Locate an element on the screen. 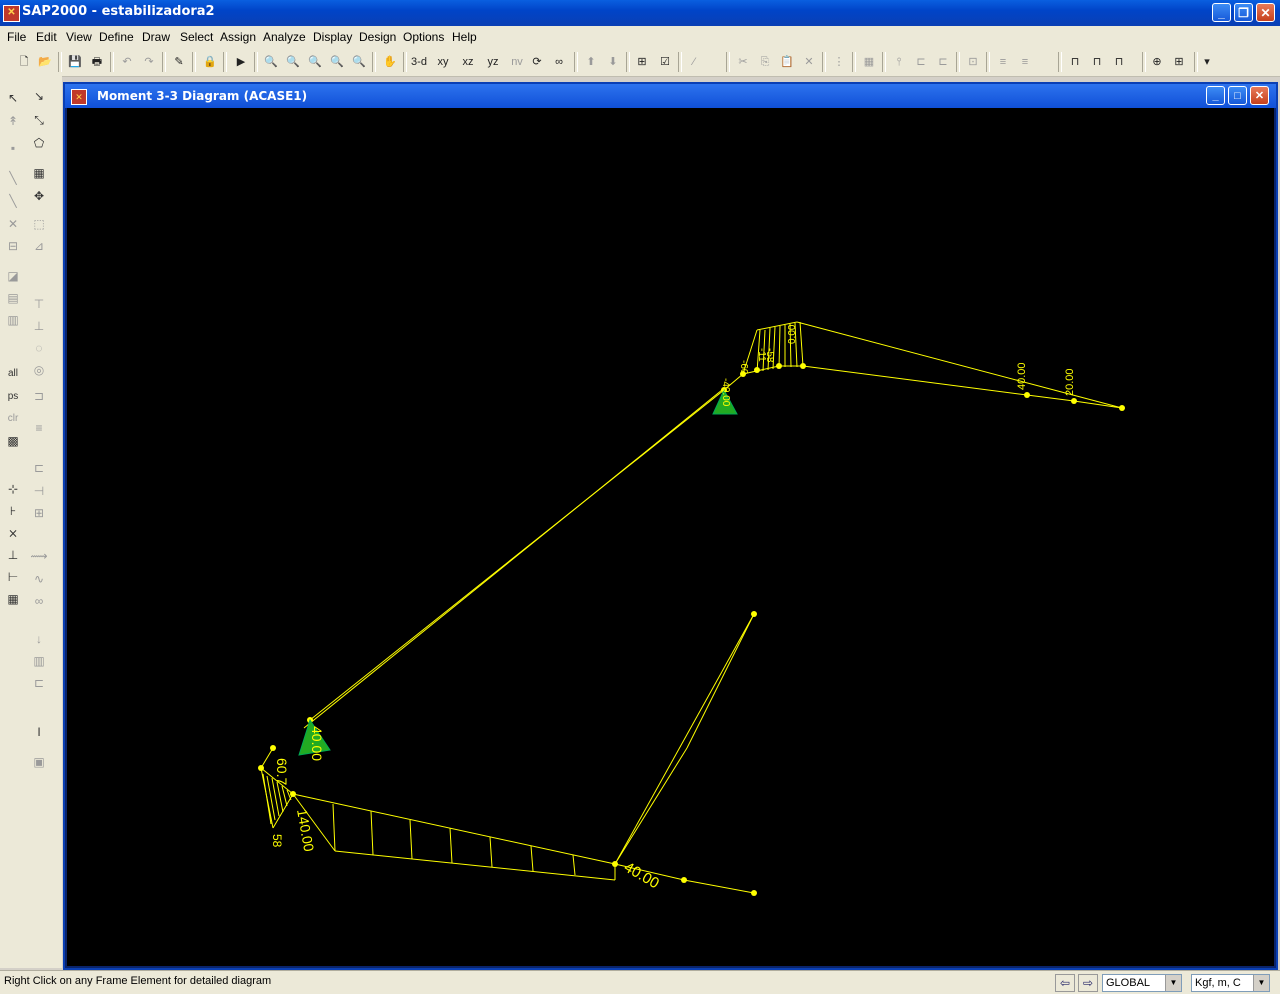 The height and width of the screenshot is (994, 1280). menu-draw: Draw is located at coordinates (156, 37).